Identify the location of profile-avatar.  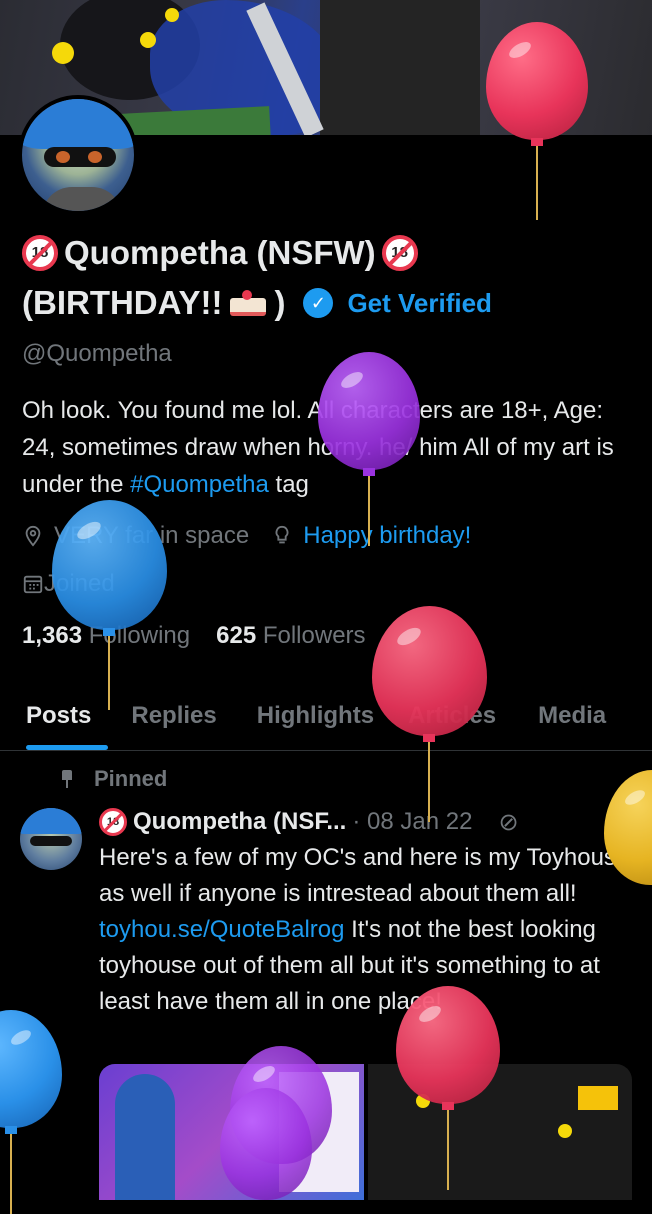
(78, 155).